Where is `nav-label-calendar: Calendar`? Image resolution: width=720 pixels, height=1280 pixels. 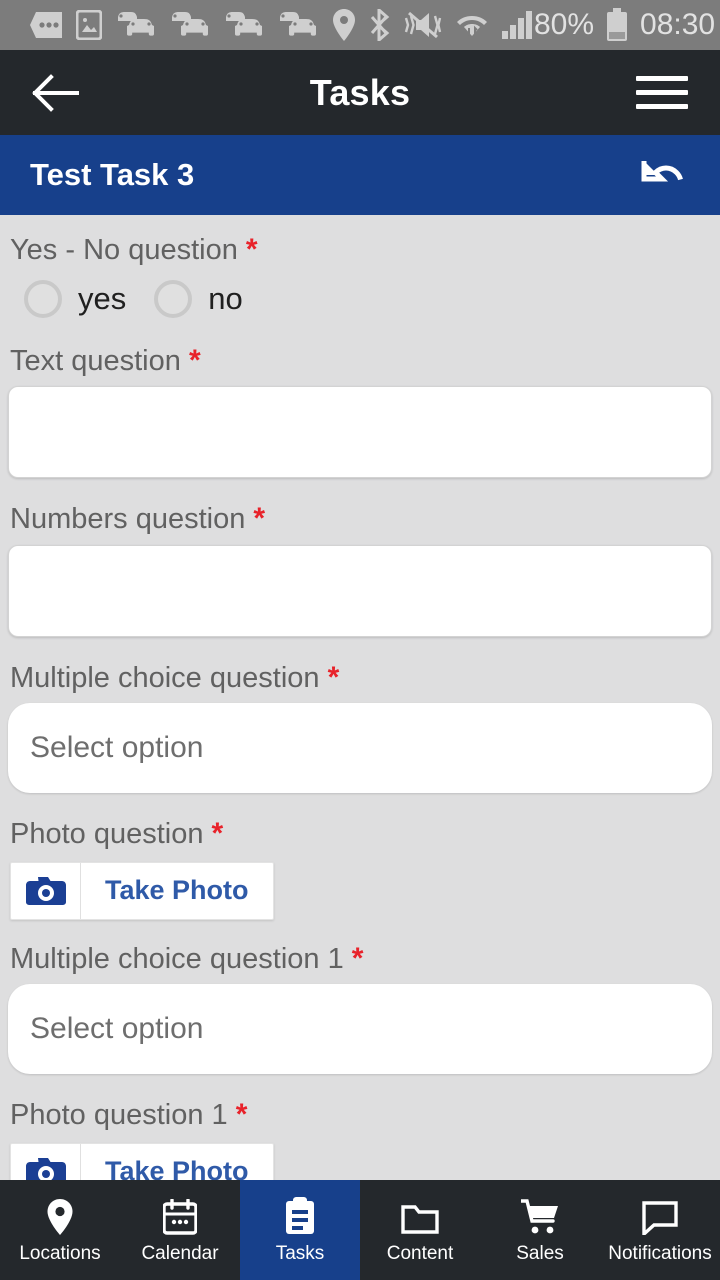
nav-label-calendar: Calendar is located at coordinates (180, 1253).